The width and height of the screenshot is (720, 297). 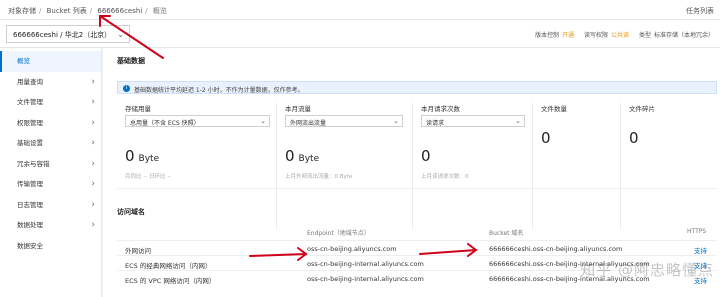 I want to click on sidebar-item-label: 用量查询, so click(x=30, y=81).